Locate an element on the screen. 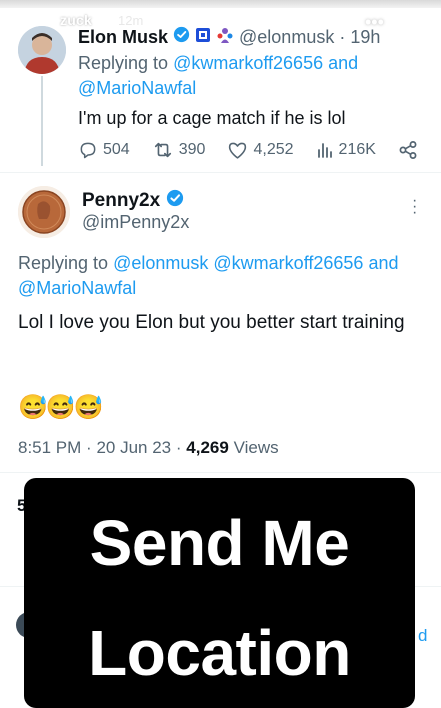 Image resolution: width=441 pixels, height=708 pixels. retweet-button: 390 is located at coordinates (179, 150).